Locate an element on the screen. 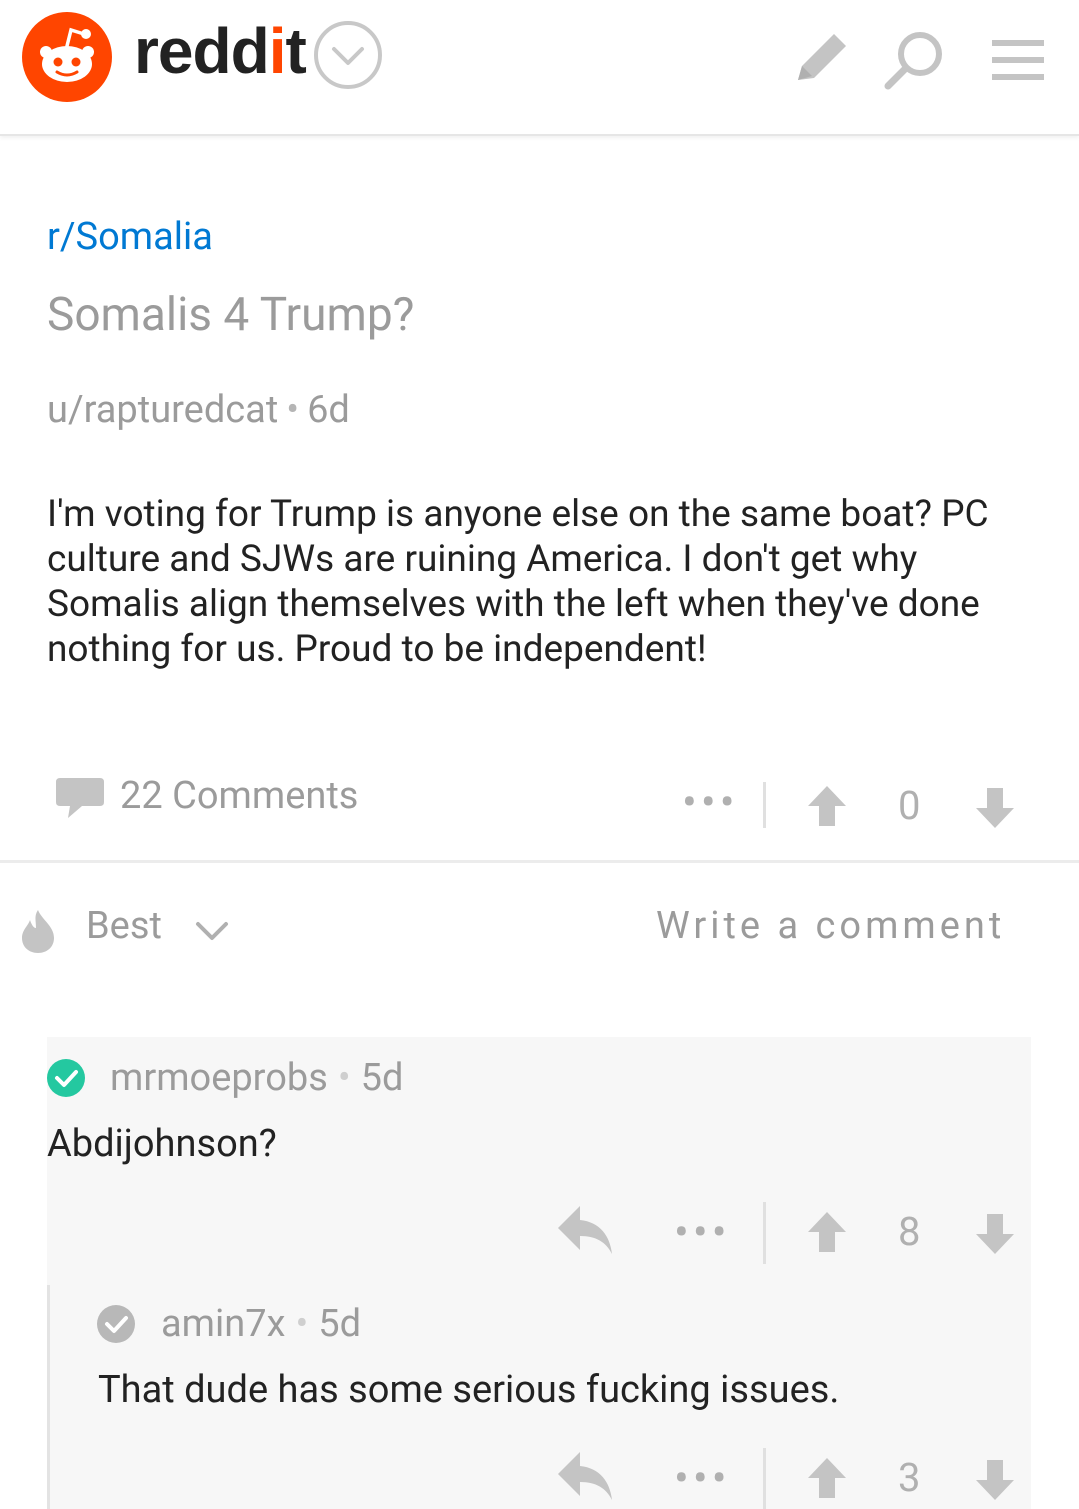 This screenshot has width=1079, height=1509. write-comment-button: Write a comment is located at coordinates (830, 926).